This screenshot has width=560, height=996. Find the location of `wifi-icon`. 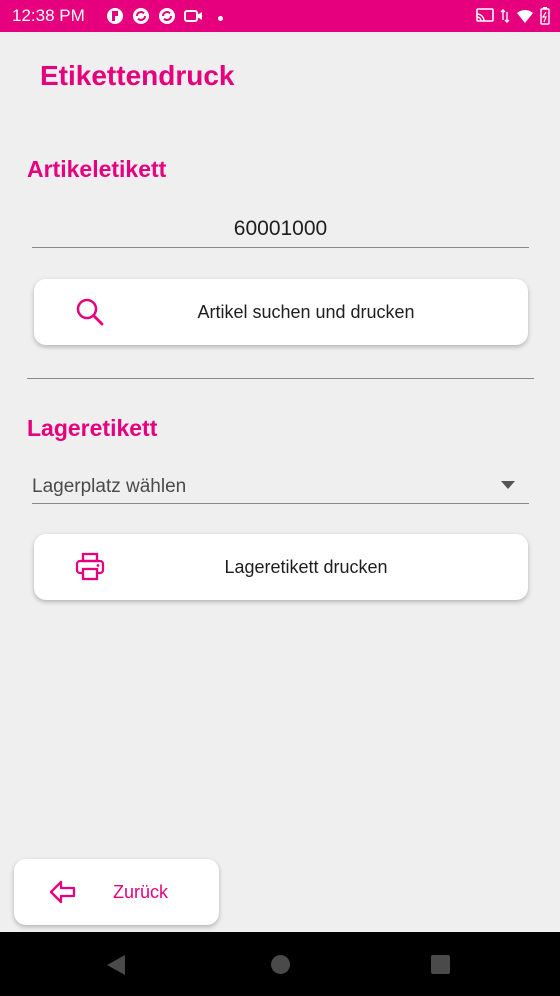

wifi-icon is located at coordinates (525, 18).